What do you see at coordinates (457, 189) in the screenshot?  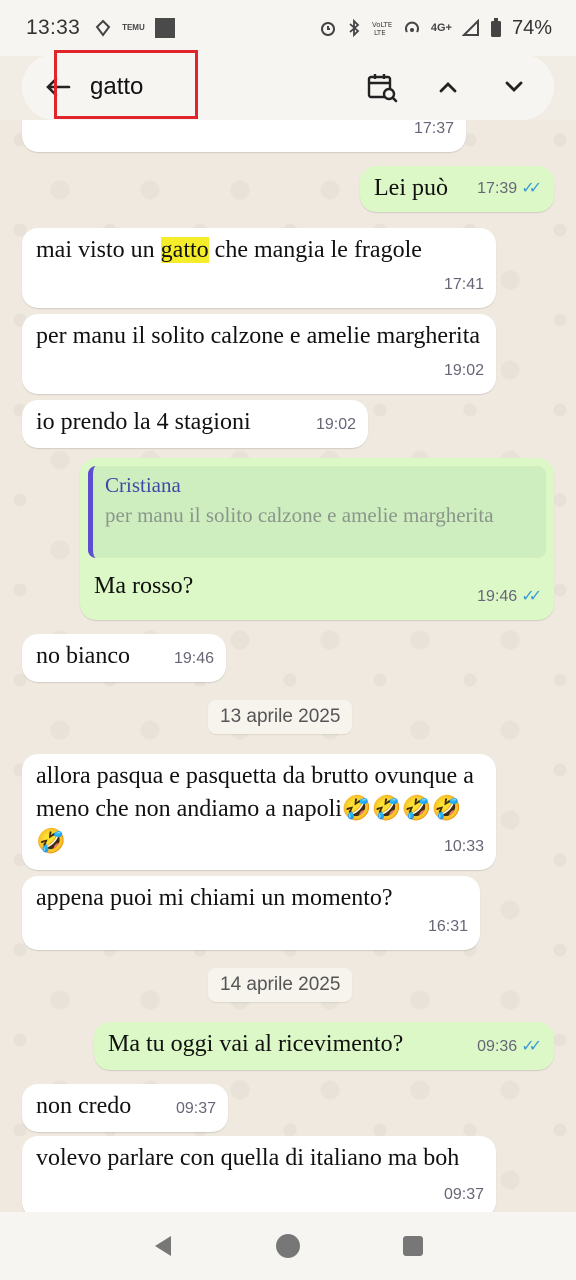 I see `message-bubble-outgoing: Lei può 17:39 ✓✓` at bounding box center [457, 189].